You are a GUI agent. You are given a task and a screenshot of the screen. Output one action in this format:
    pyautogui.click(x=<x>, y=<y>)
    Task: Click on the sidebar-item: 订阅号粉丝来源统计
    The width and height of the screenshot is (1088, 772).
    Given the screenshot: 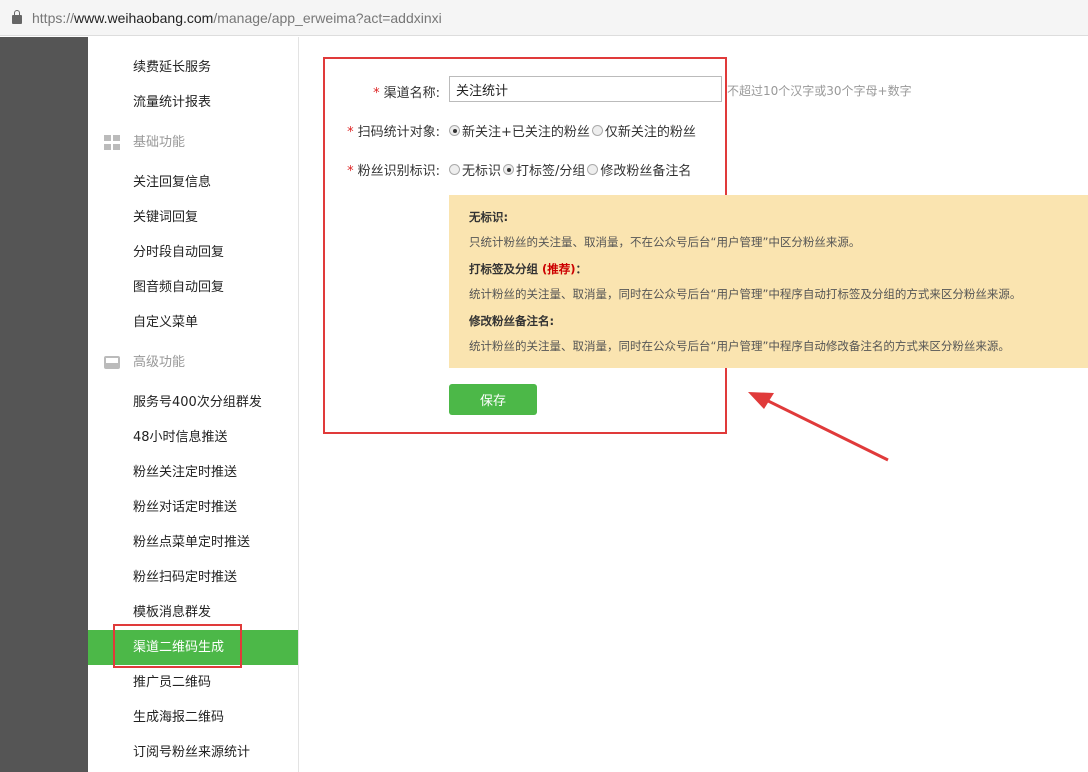 What is the action you would take?
    pyautogui.click(x=193, y=752)
    